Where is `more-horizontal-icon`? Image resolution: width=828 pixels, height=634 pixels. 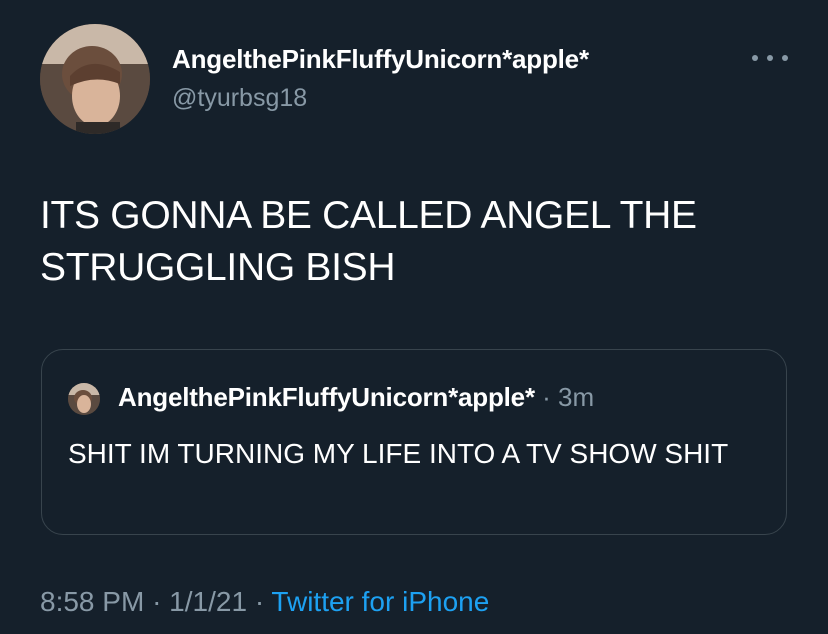
more-horizontal-icon is located at coordinates (770, 58).